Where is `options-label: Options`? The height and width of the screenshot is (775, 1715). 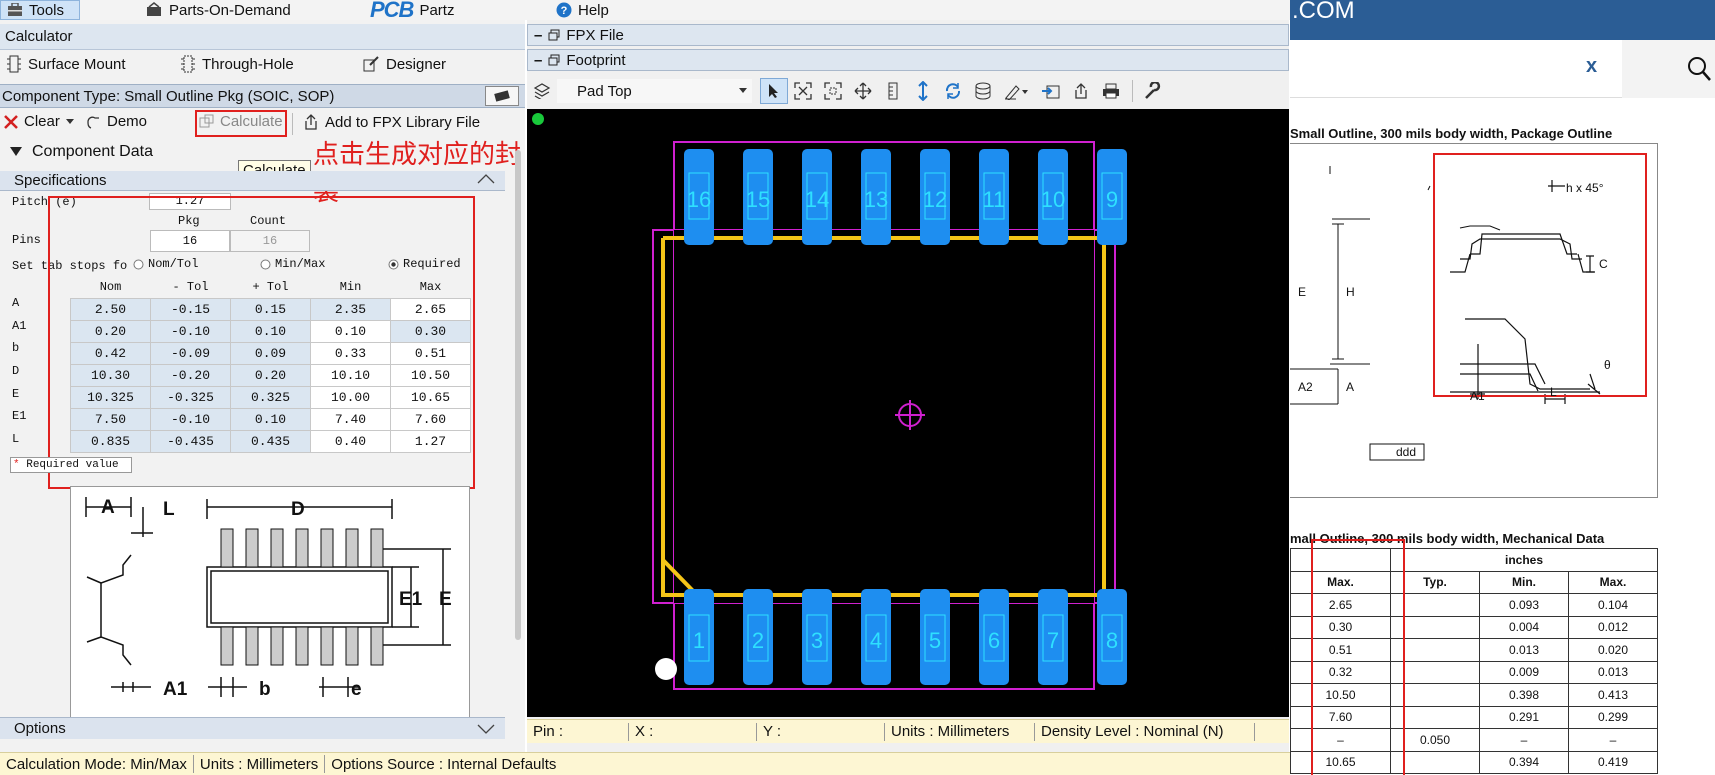
options-label: Options is located at coordinates (40, 728).